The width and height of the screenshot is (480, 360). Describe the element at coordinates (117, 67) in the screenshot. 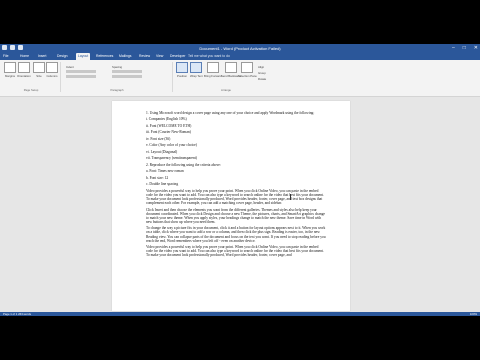

I see `spacing-label: Spacing` at that location.